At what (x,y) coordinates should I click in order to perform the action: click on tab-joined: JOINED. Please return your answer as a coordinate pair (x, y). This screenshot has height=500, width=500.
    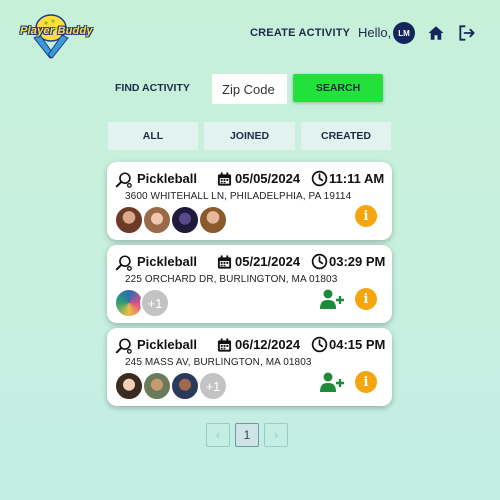
    Looking at the image, I should click on (249, 136).